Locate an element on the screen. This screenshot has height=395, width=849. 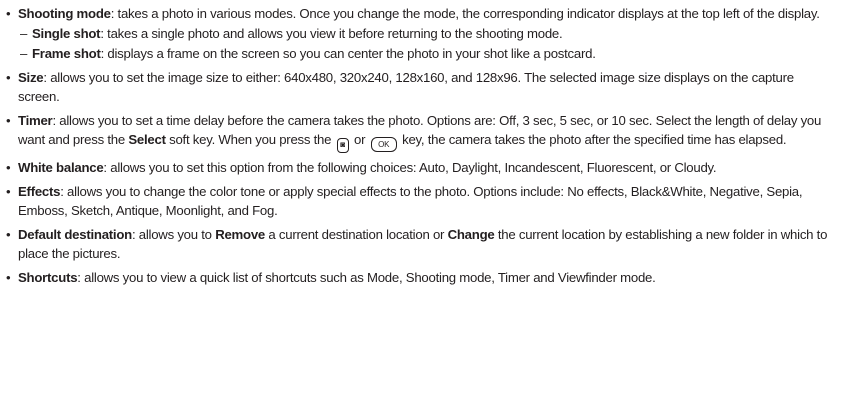
default-destination-term: Default destination is located at coordinates (75, 234).